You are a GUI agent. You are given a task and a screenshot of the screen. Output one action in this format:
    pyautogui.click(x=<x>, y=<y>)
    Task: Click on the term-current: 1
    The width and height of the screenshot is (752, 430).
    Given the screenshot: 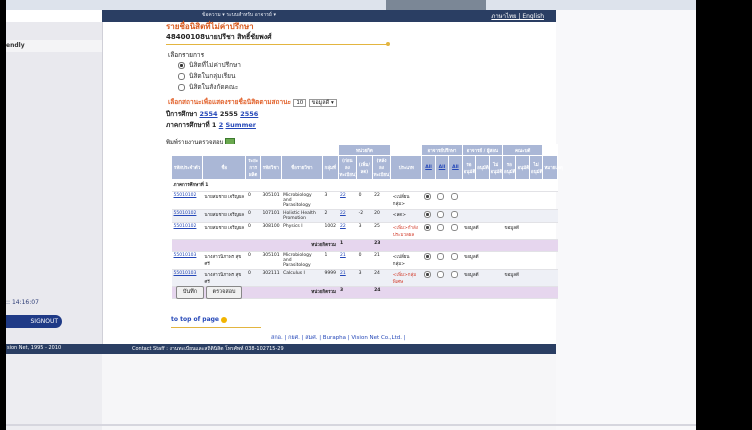 What is the action you would take?
    pyautogui.click(x=214, y=125)
    